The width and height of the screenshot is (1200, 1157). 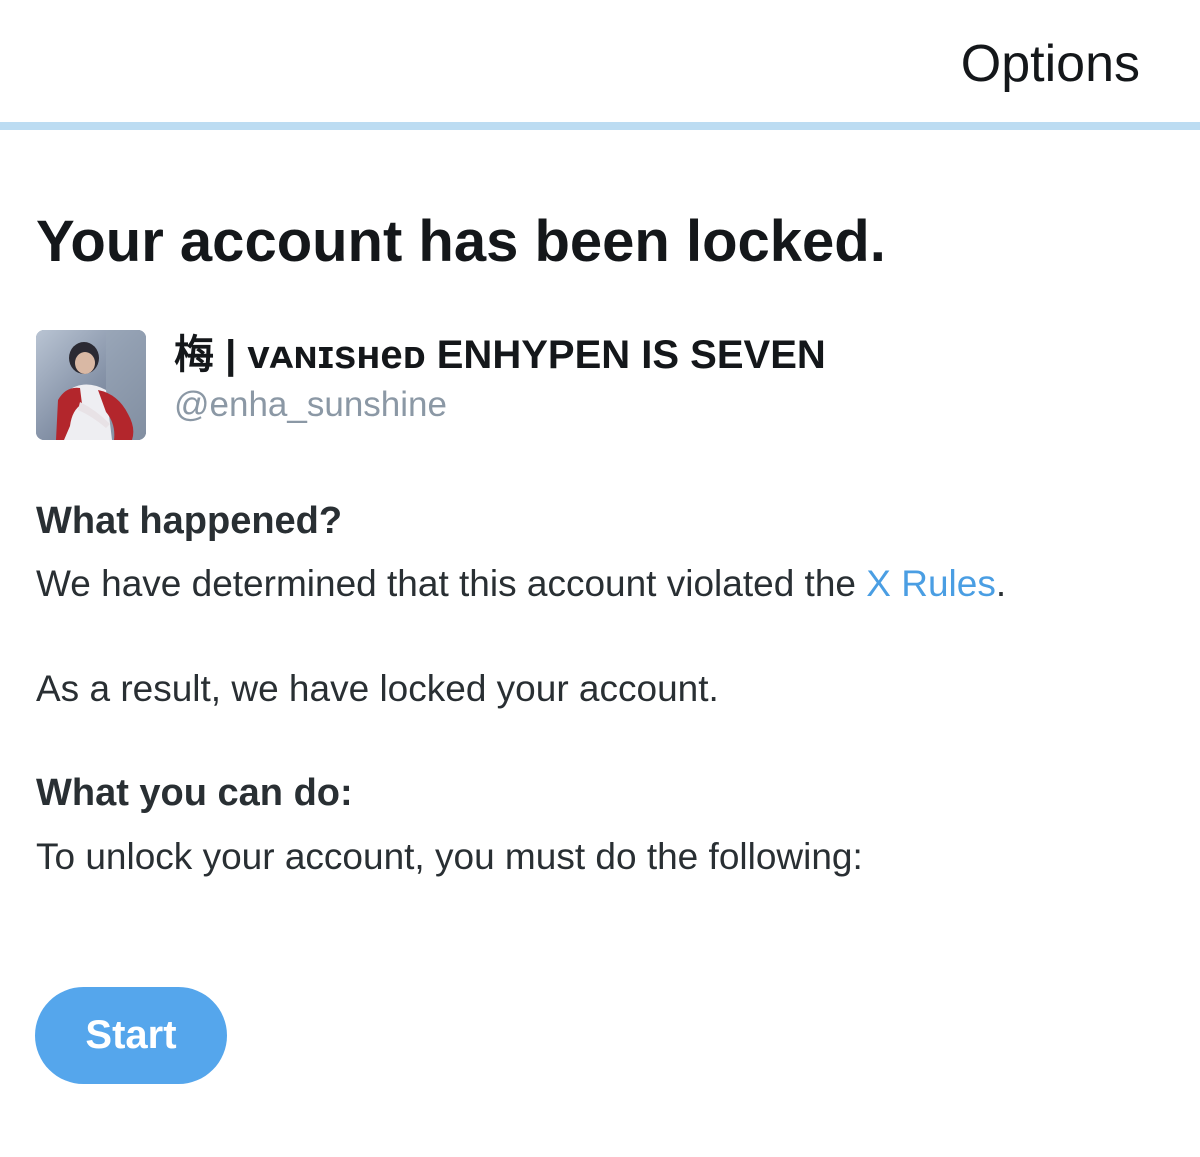 I want to click on avatar, so click(x=91, y=385).